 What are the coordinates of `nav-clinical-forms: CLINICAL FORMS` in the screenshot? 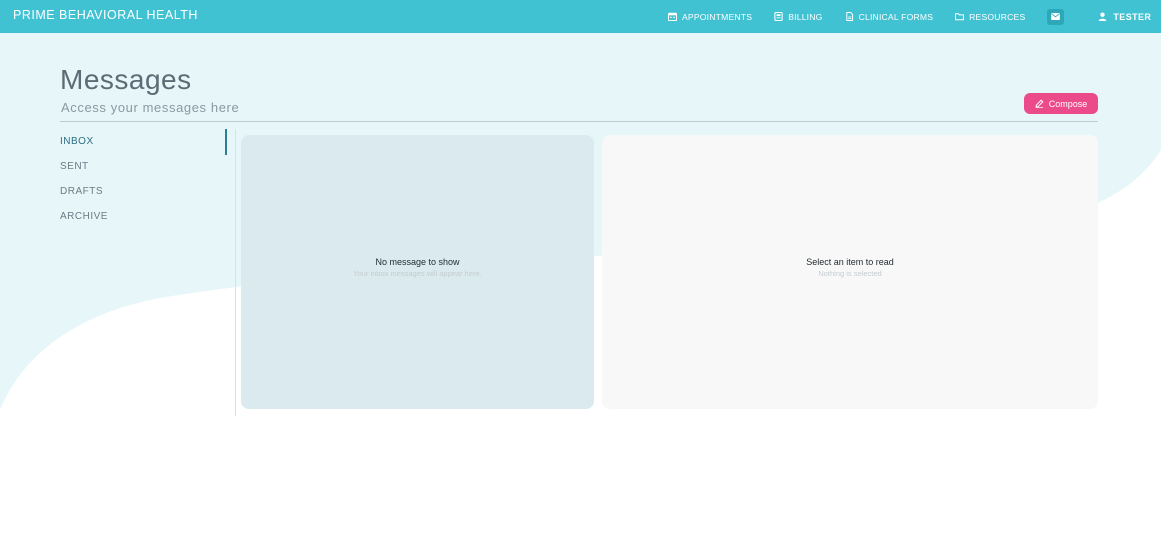 It's located at (889, 17).